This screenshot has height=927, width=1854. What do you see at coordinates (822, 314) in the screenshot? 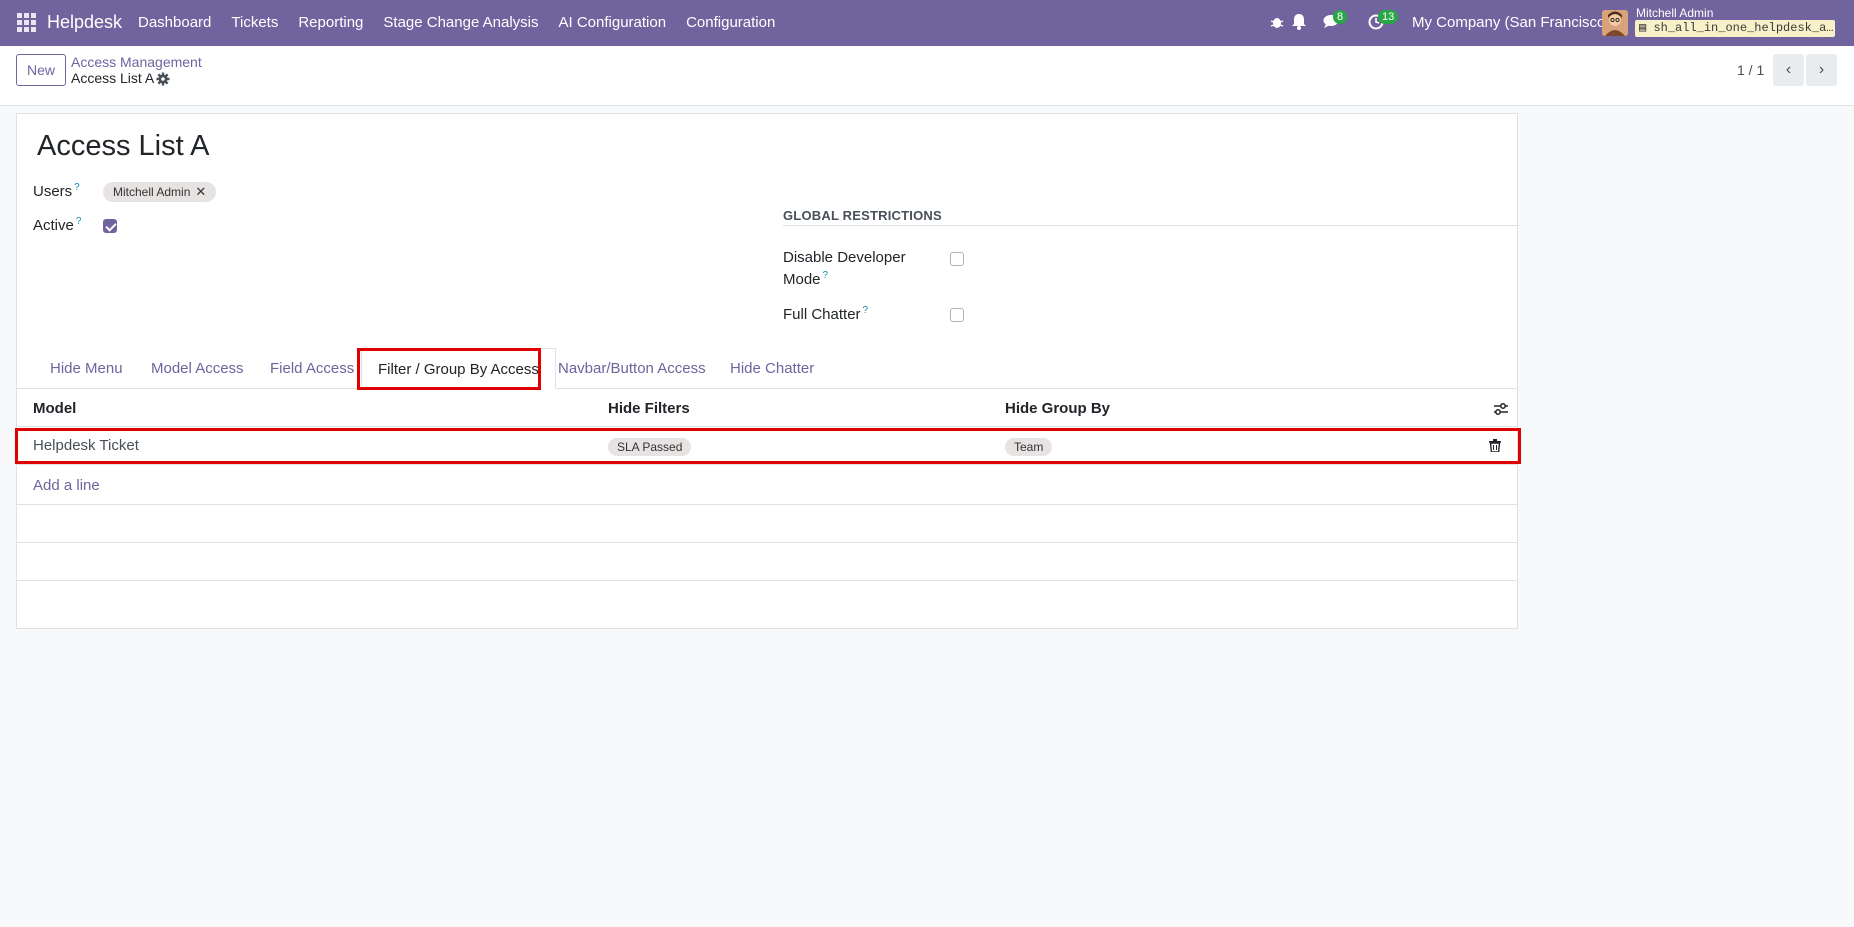
I see `full-chatter-label-text: Full Chatter` at bounding box center [822, 314].